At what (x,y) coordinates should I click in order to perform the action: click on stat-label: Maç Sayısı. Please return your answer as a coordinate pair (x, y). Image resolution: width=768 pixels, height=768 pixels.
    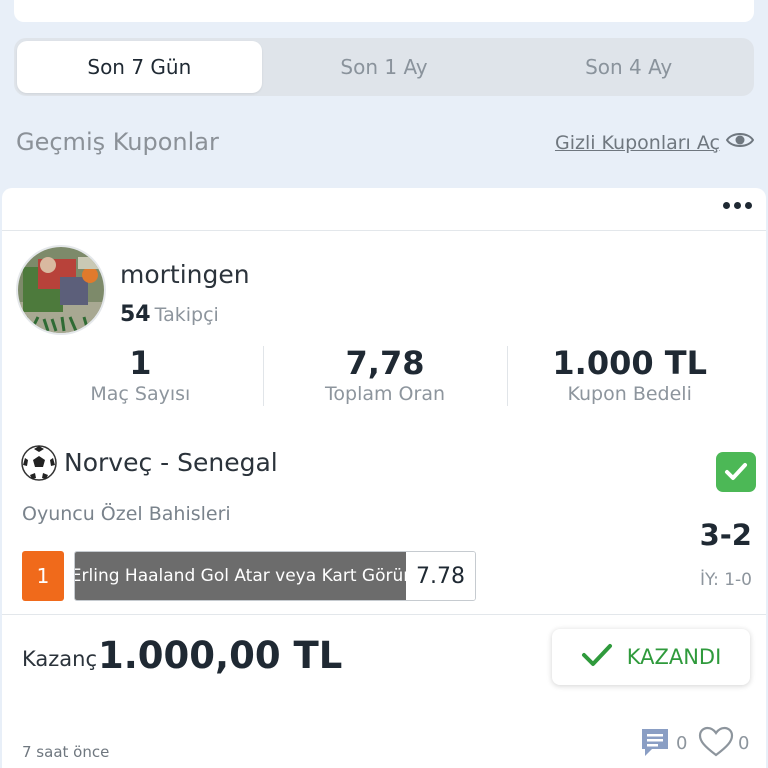
    Looking at the image, I should click on (140, 394).